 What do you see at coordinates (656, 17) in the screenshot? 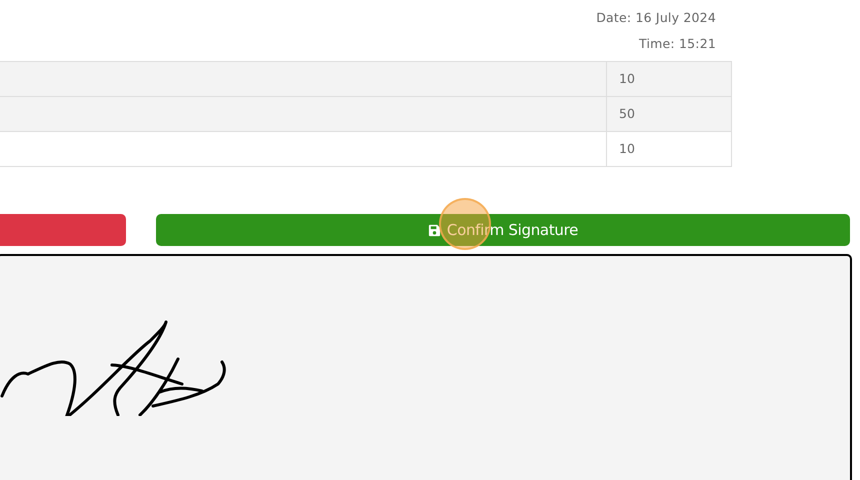
I see `date-text: Date: 16 July 2024` at bounding box center [656, 17].